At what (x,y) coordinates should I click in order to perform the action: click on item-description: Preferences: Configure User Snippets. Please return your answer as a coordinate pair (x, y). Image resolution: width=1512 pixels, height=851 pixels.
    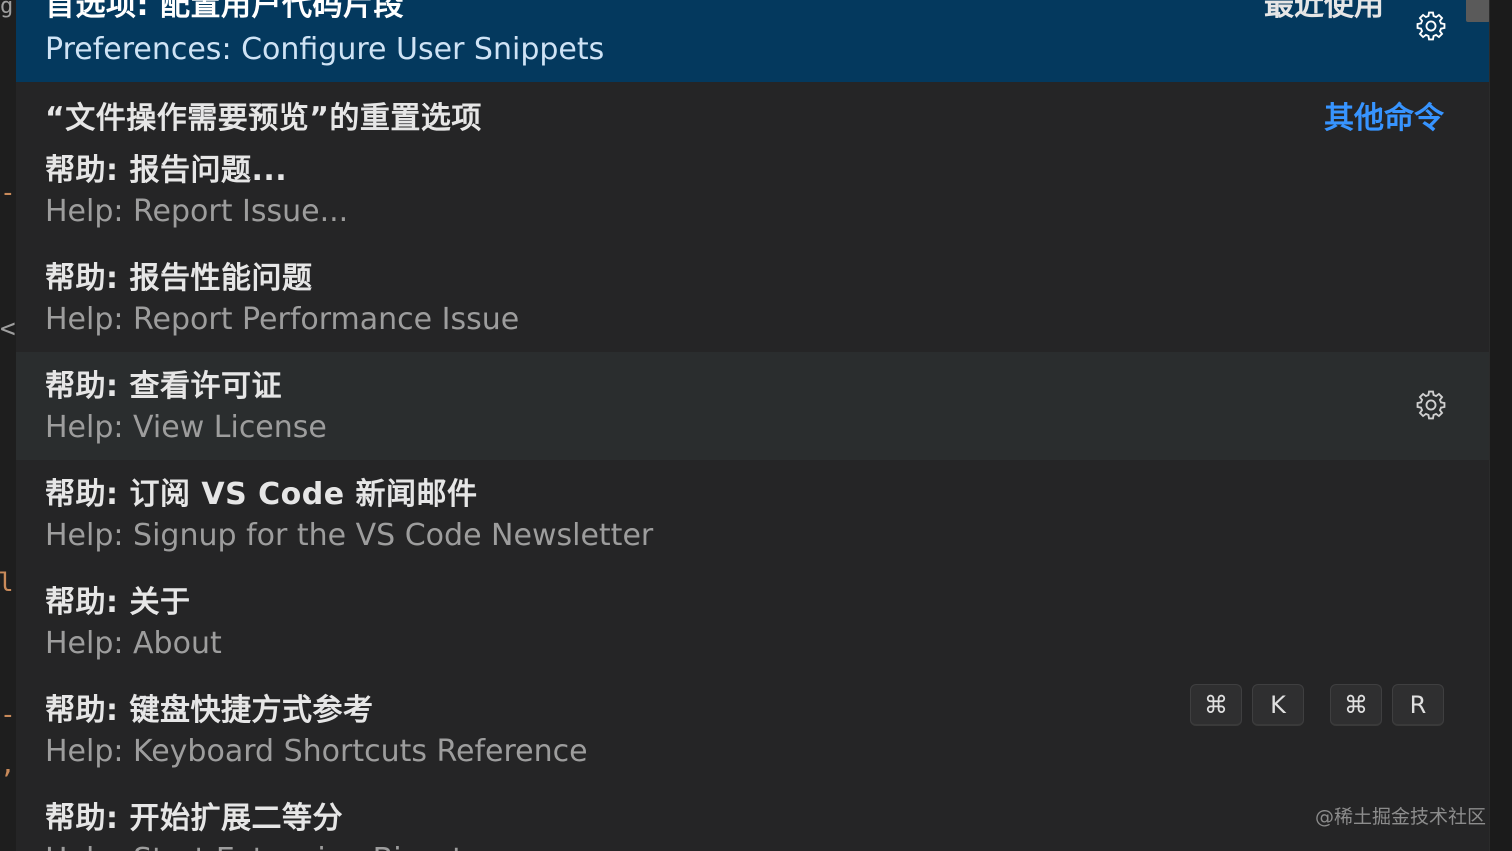
    Looking at the image, I should click on (325, 49).